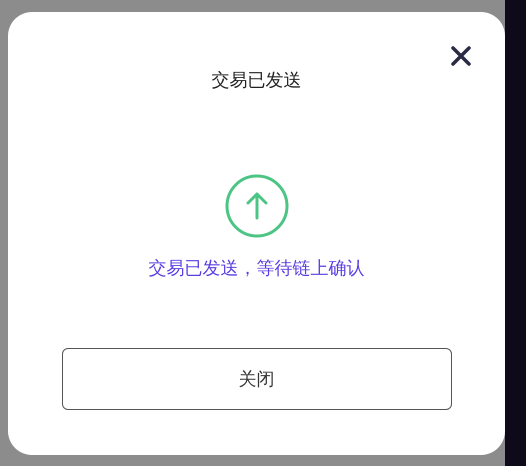 The height and width of the screenshot is (466, 526). What do you see at coordinates (256, 269) in the screenshot?
I see `status-message: 交易已发送，等待链上确认` at bounding box center [256, 269].